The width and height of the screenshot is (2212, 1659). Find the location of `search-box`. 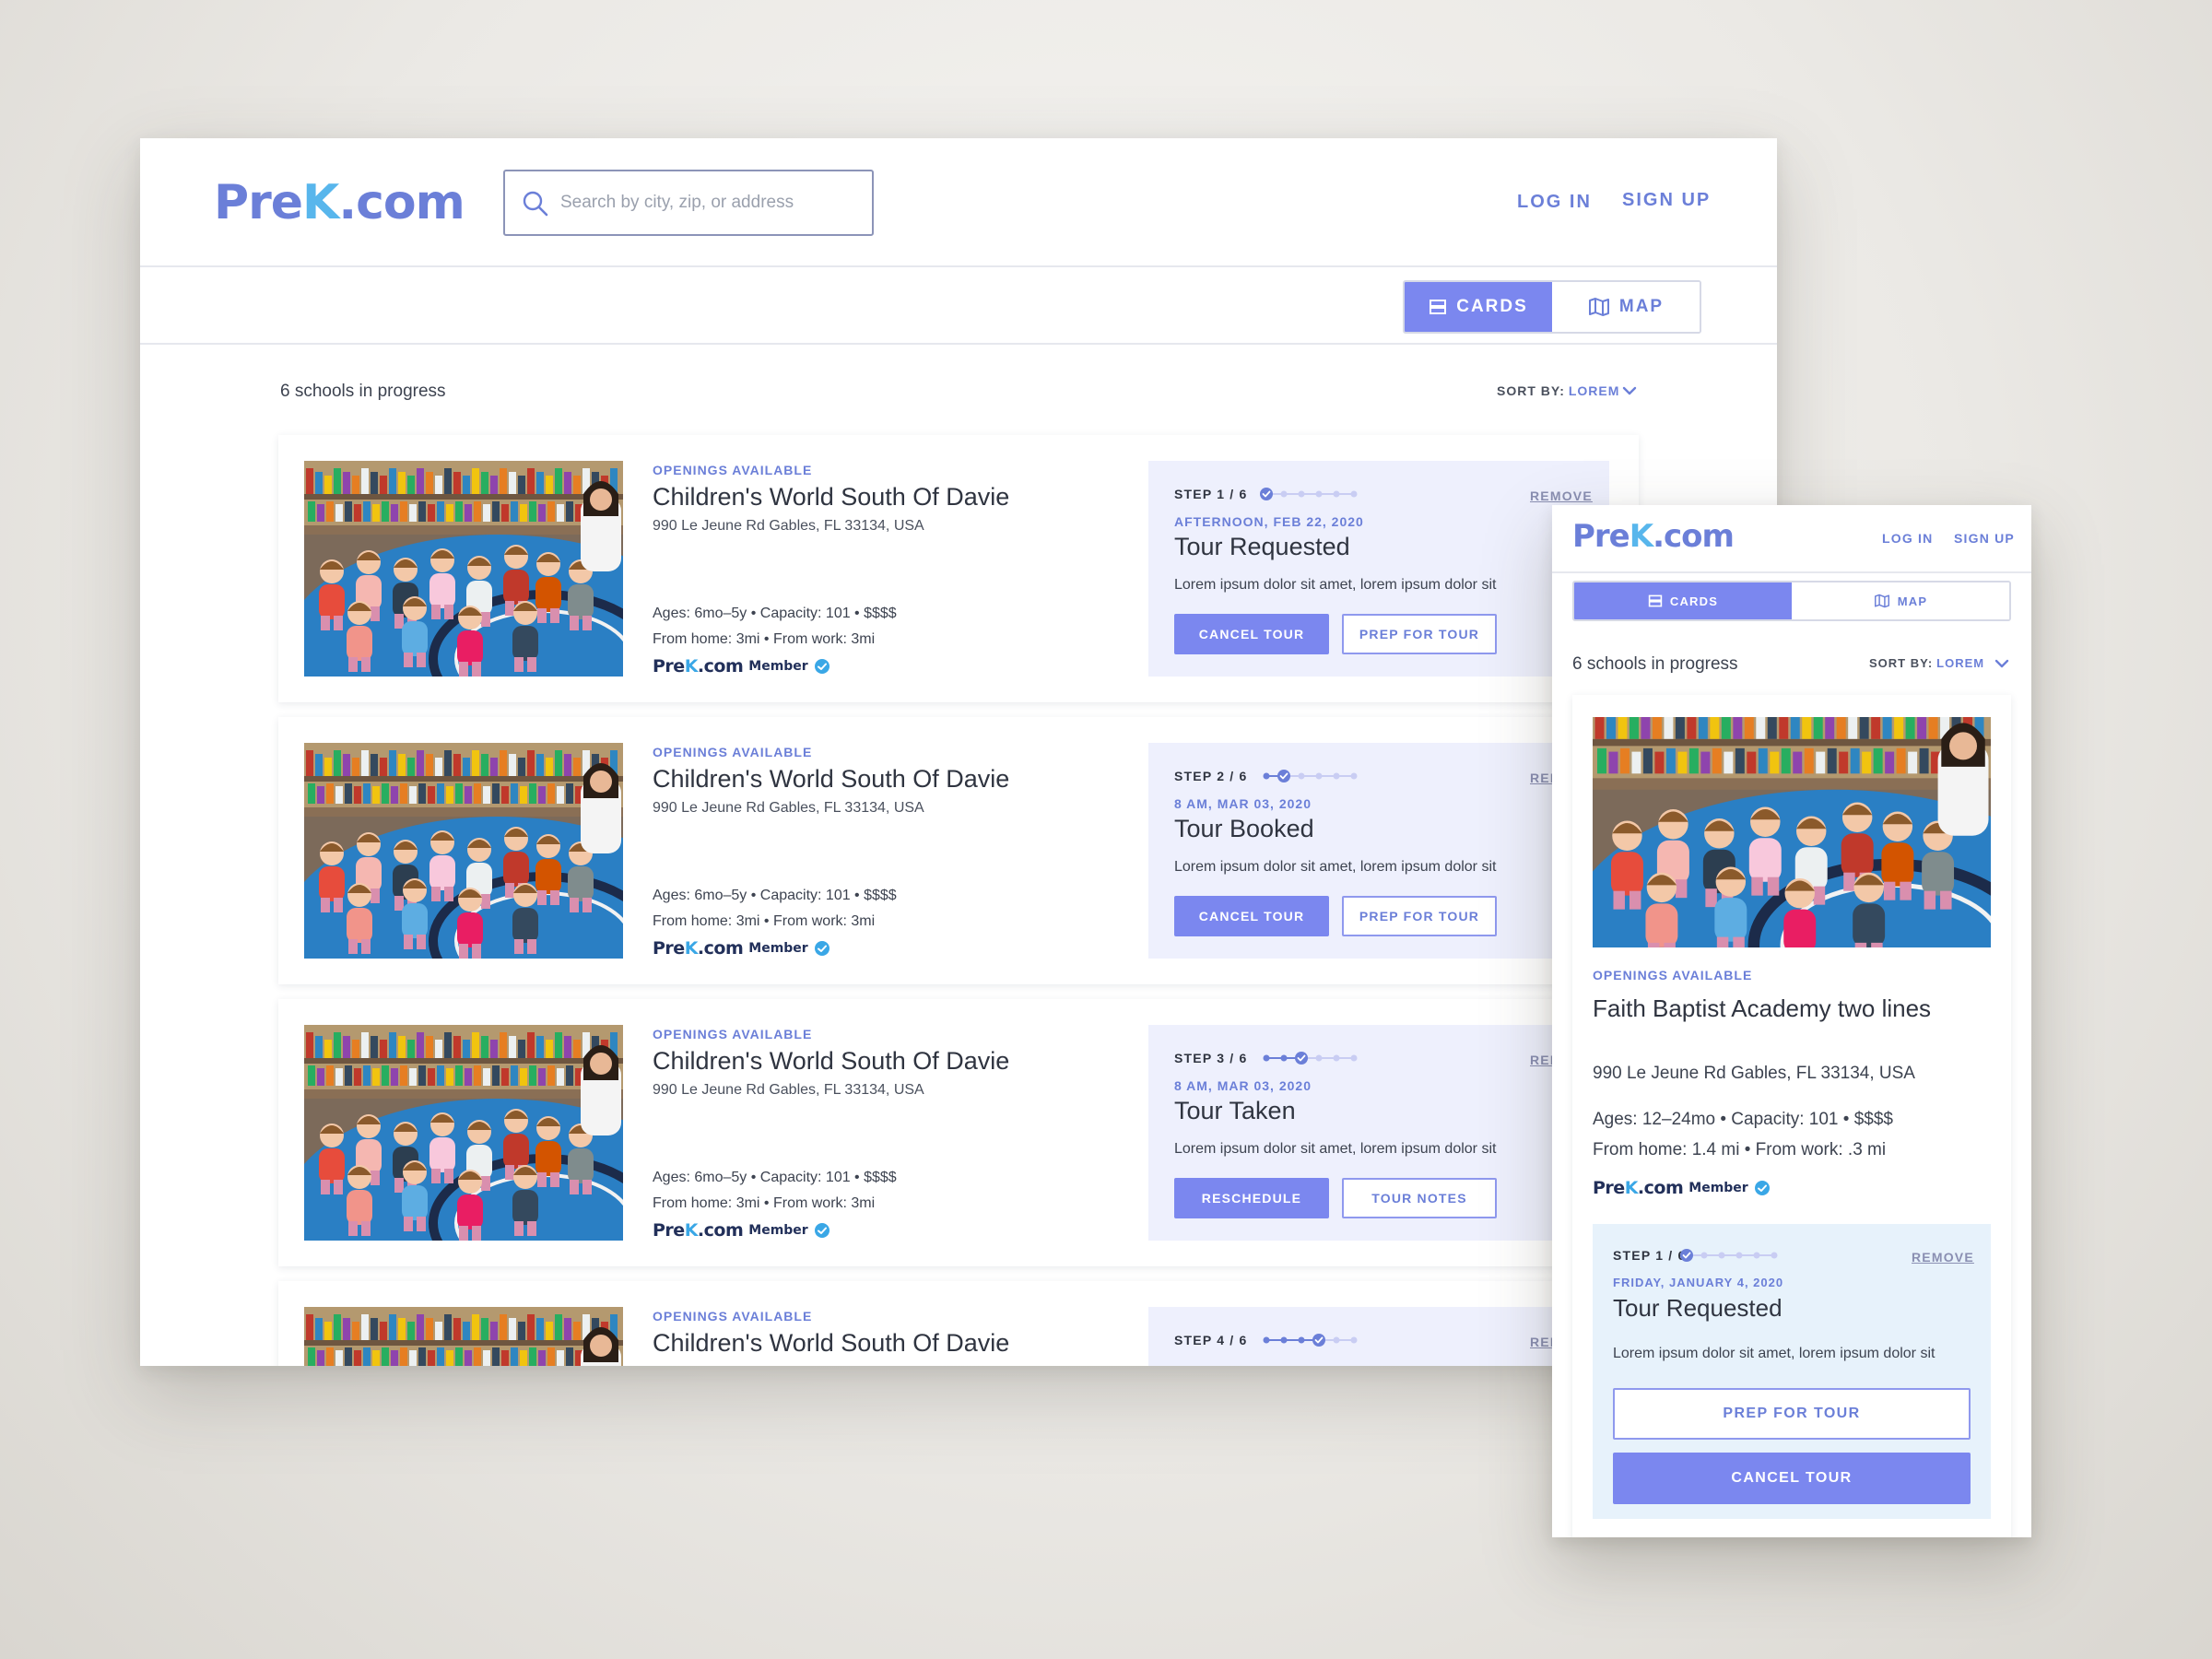

search-box is located at coordinates (688, 203).